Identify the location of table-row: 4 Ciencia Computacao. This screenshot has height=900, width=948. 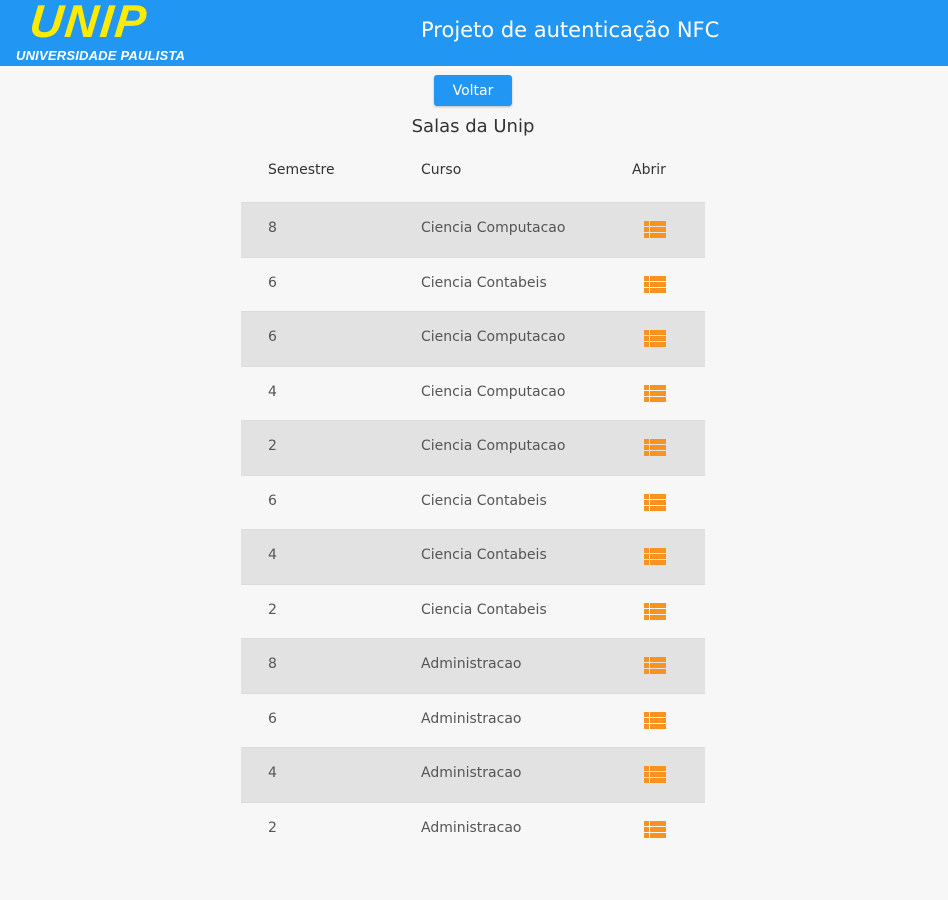
(473, 393).